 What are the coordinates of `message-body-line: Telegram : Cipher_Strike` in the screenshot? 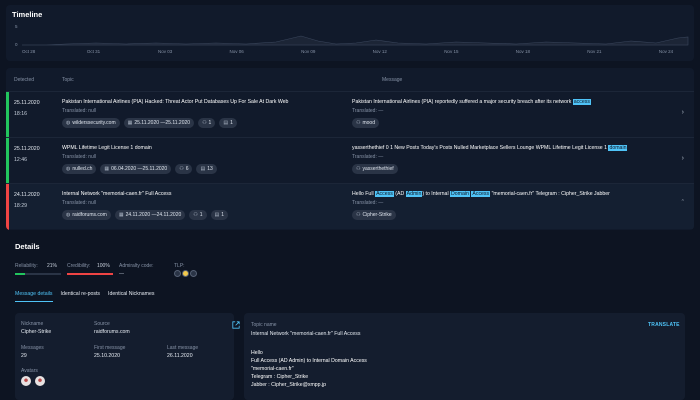 It's located at (280, 377).